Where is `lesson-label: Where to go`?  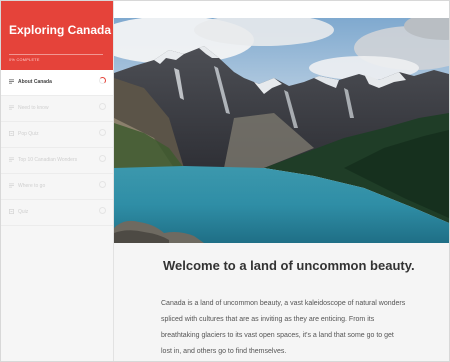 lesson-label: Where to go is located at coordinates (32, 186).